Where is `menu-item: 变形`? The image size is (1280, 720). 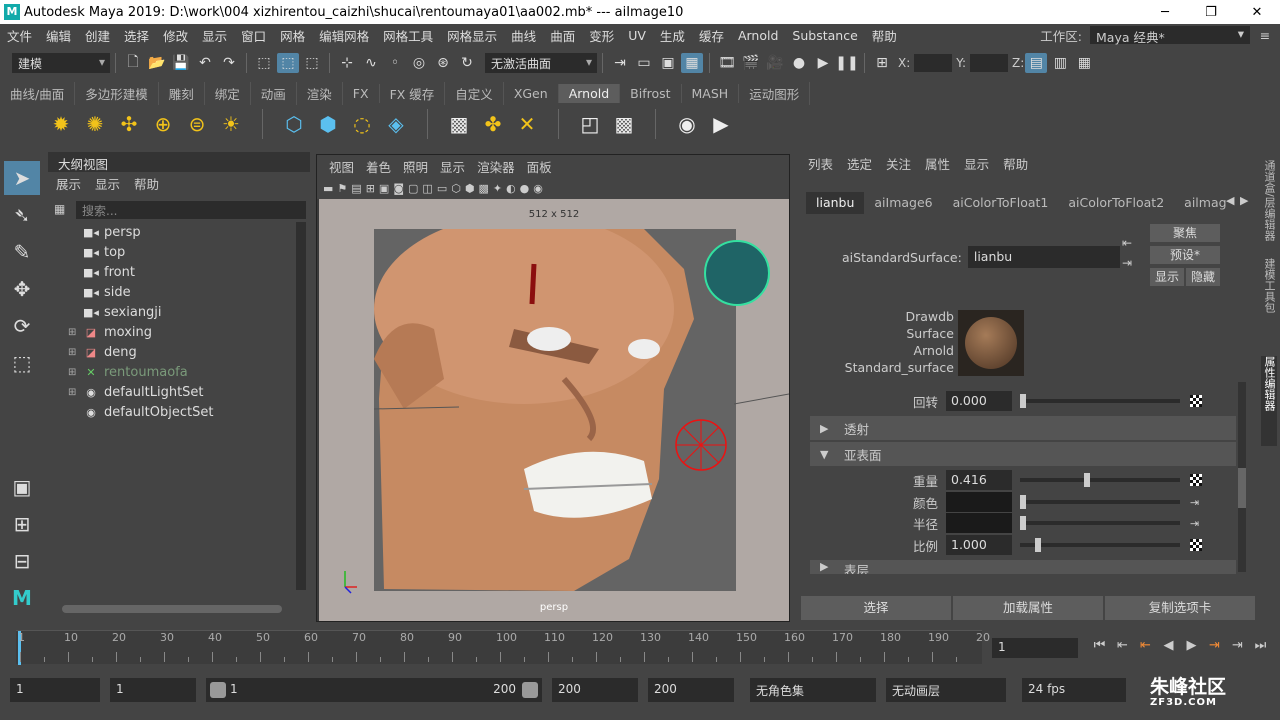
menu-item: 变形 is located at coordinates (601, 35).